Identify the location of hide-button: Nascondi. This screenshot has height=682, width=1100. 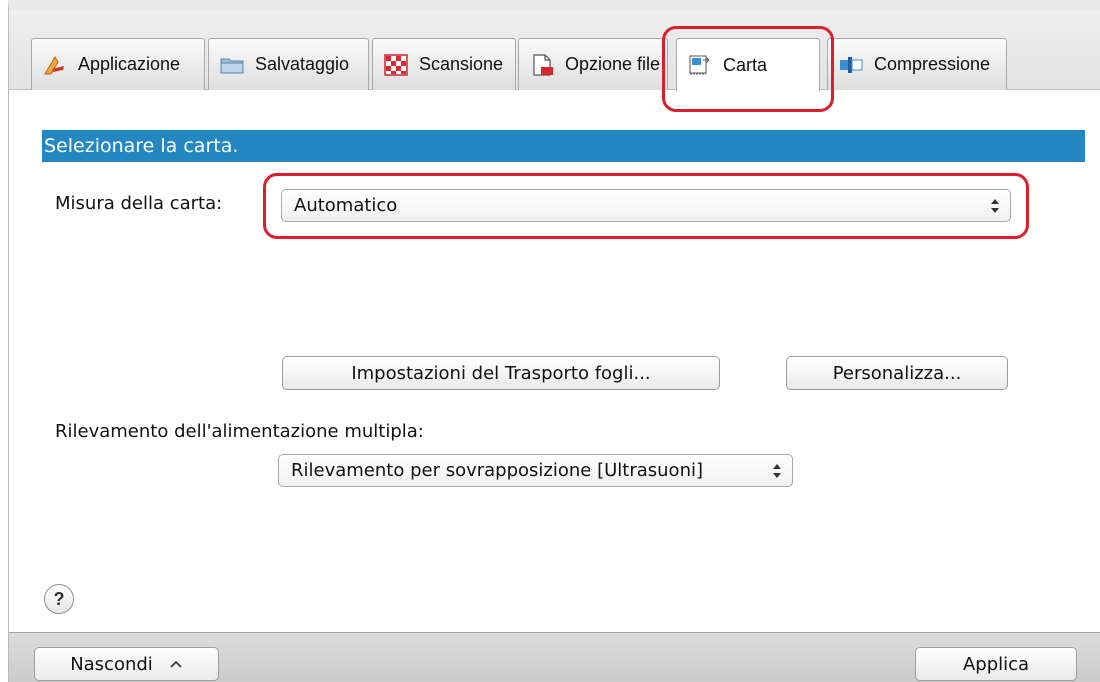
(126, 664).